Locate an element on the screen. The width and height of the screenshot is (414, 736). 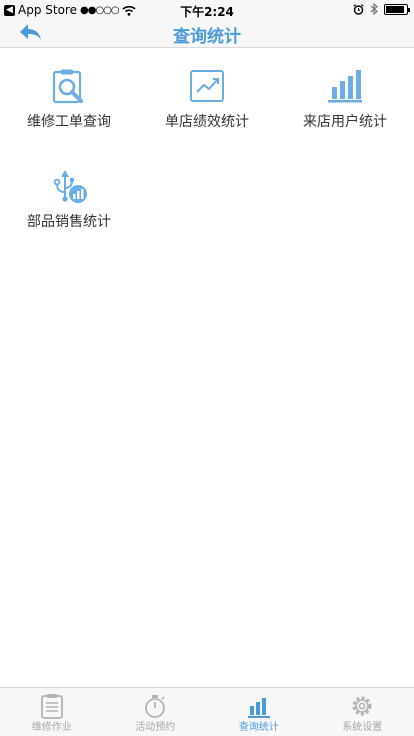
stopwatch-icon is located at coordinates (155, 706).